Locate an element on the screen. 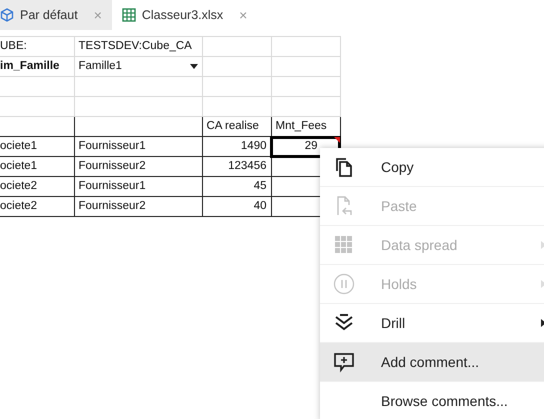 Image resolution: width=544 pixels, height=419 pixels. table-cell: 45 is located at coordinates (236, 186).